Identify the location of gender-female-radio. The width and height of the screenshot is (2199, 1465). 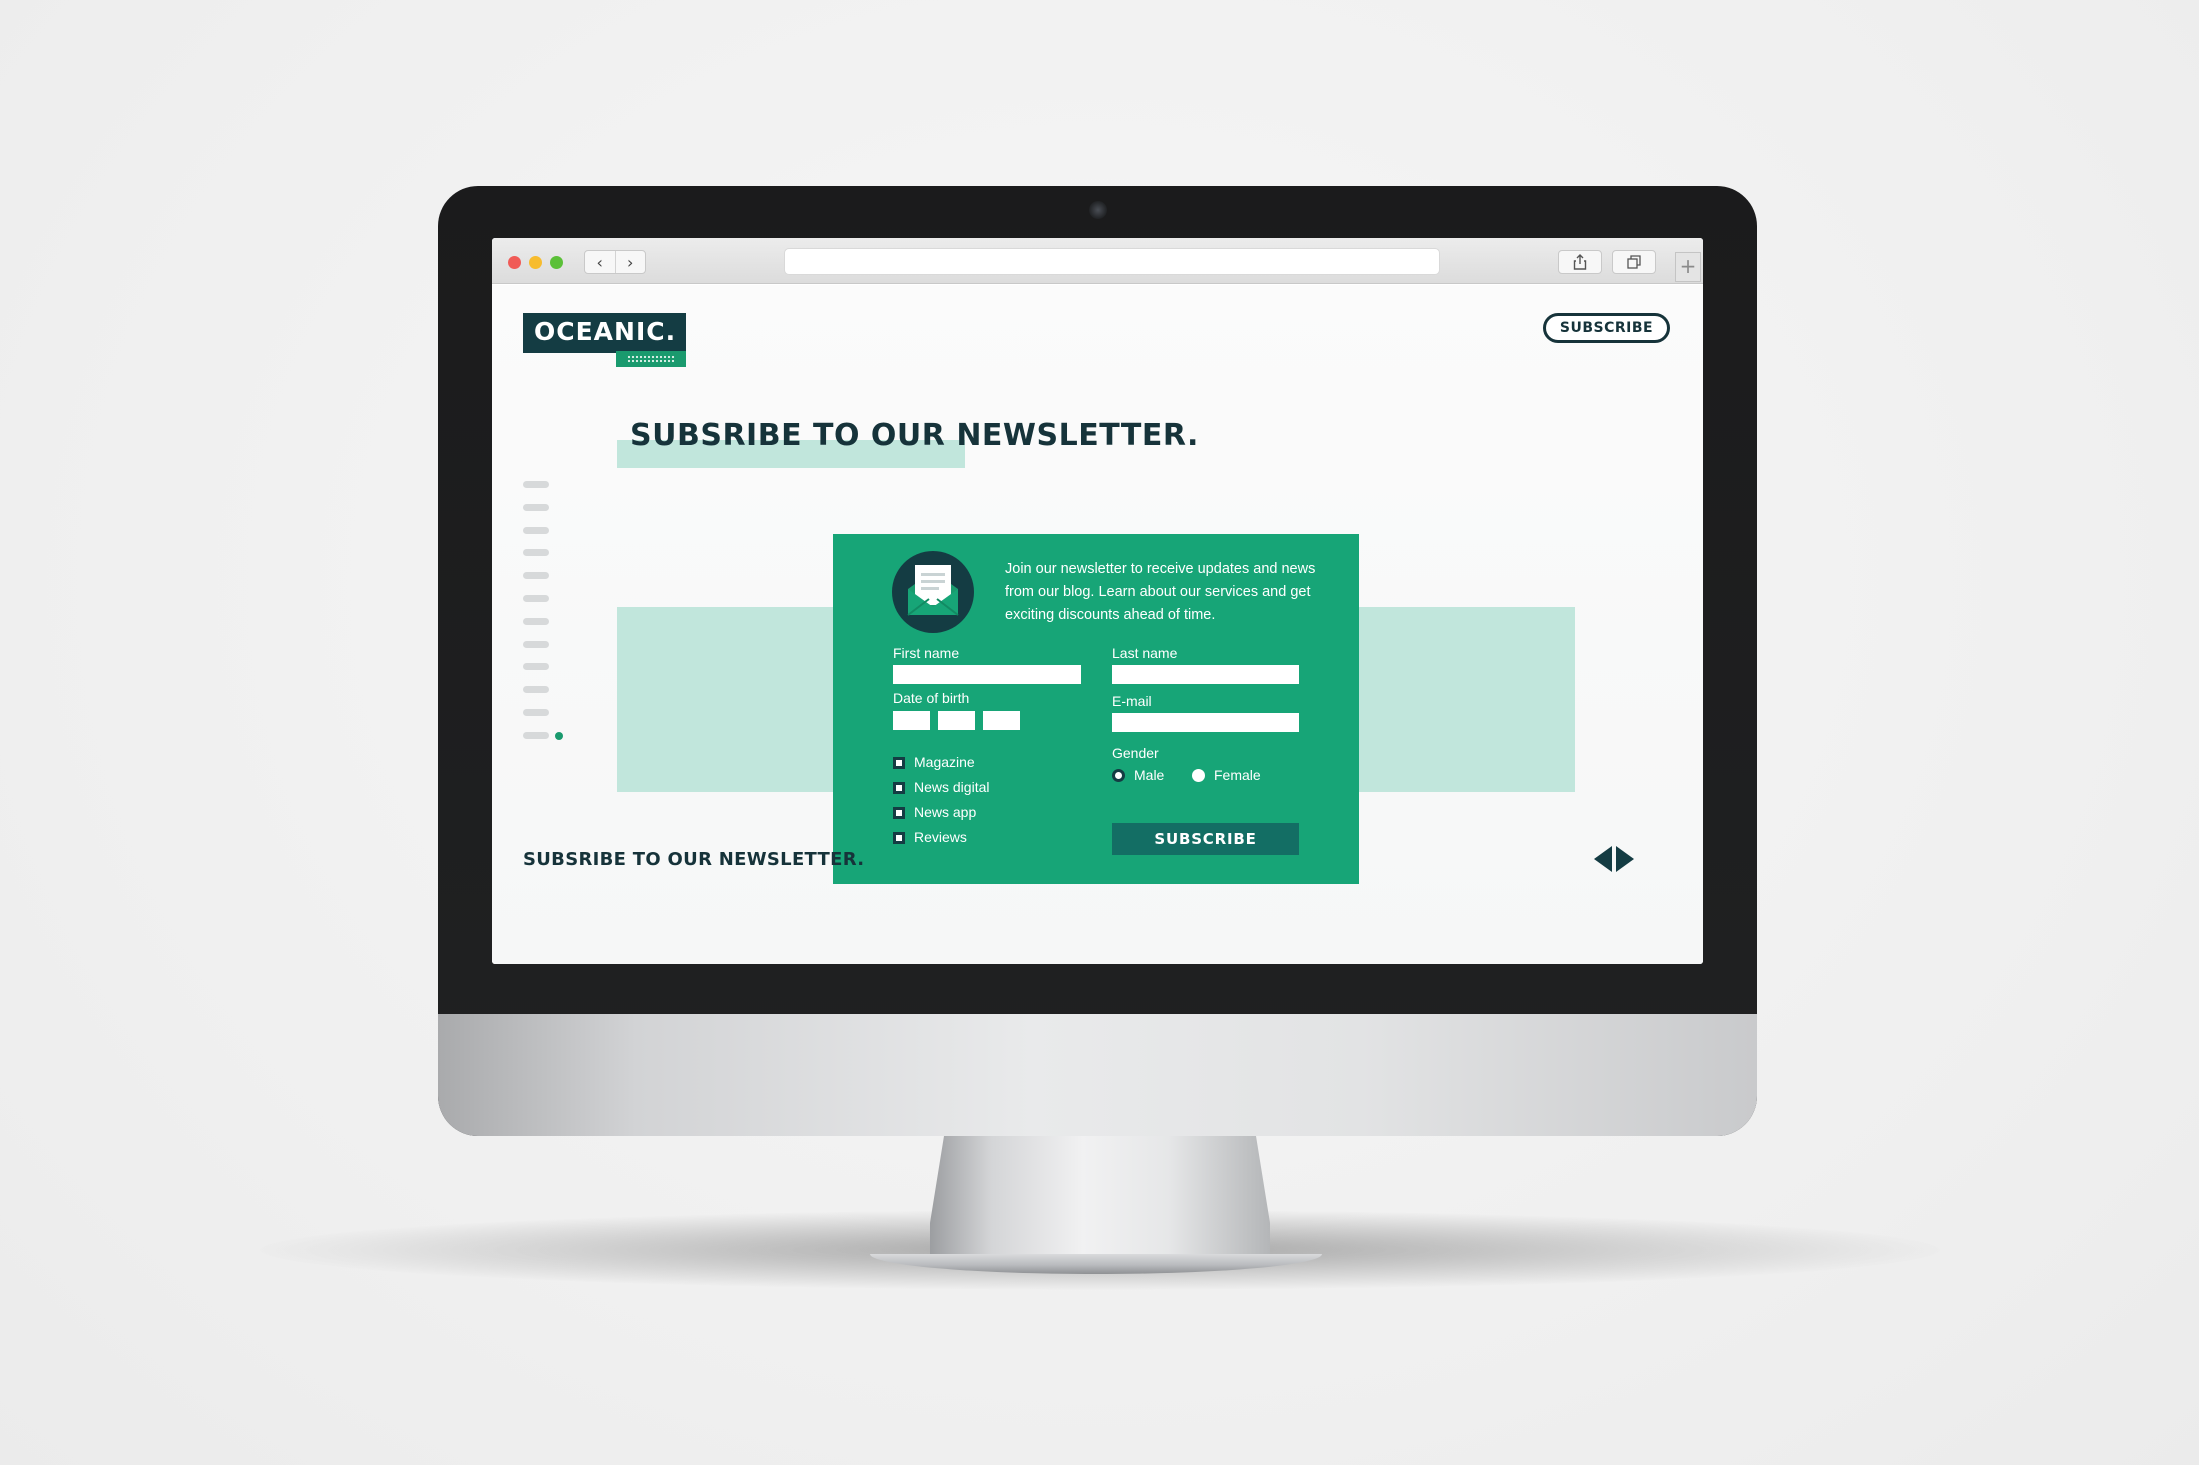
(1198, 775).